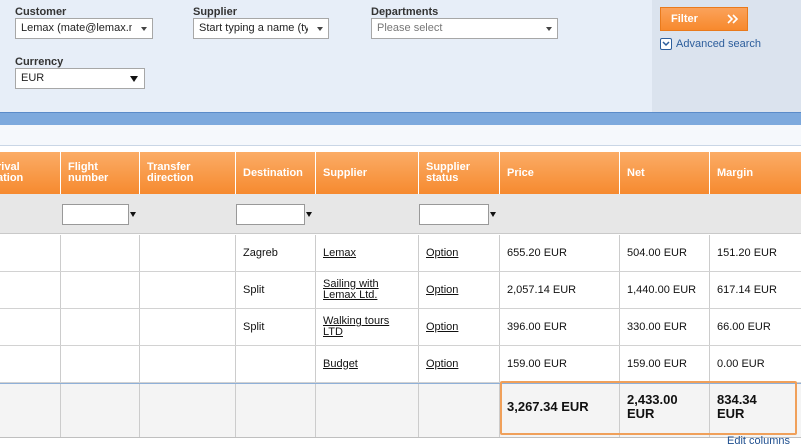  I want to click on column-header-supplier-status: Supplier status, so click(459, 173).